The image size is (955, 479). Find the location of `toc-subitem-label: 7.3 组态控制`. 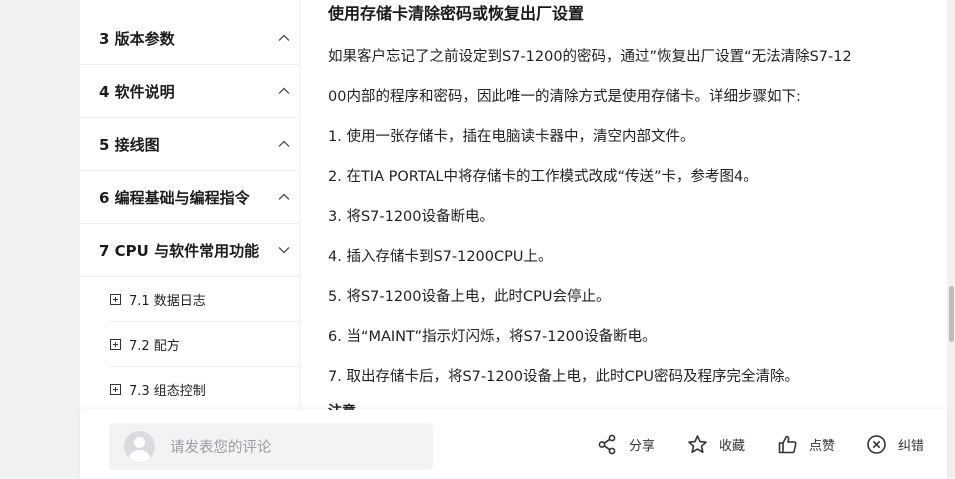

toc-subitem-label: 7.3 组态控制 is located at coordinates (167, 391).